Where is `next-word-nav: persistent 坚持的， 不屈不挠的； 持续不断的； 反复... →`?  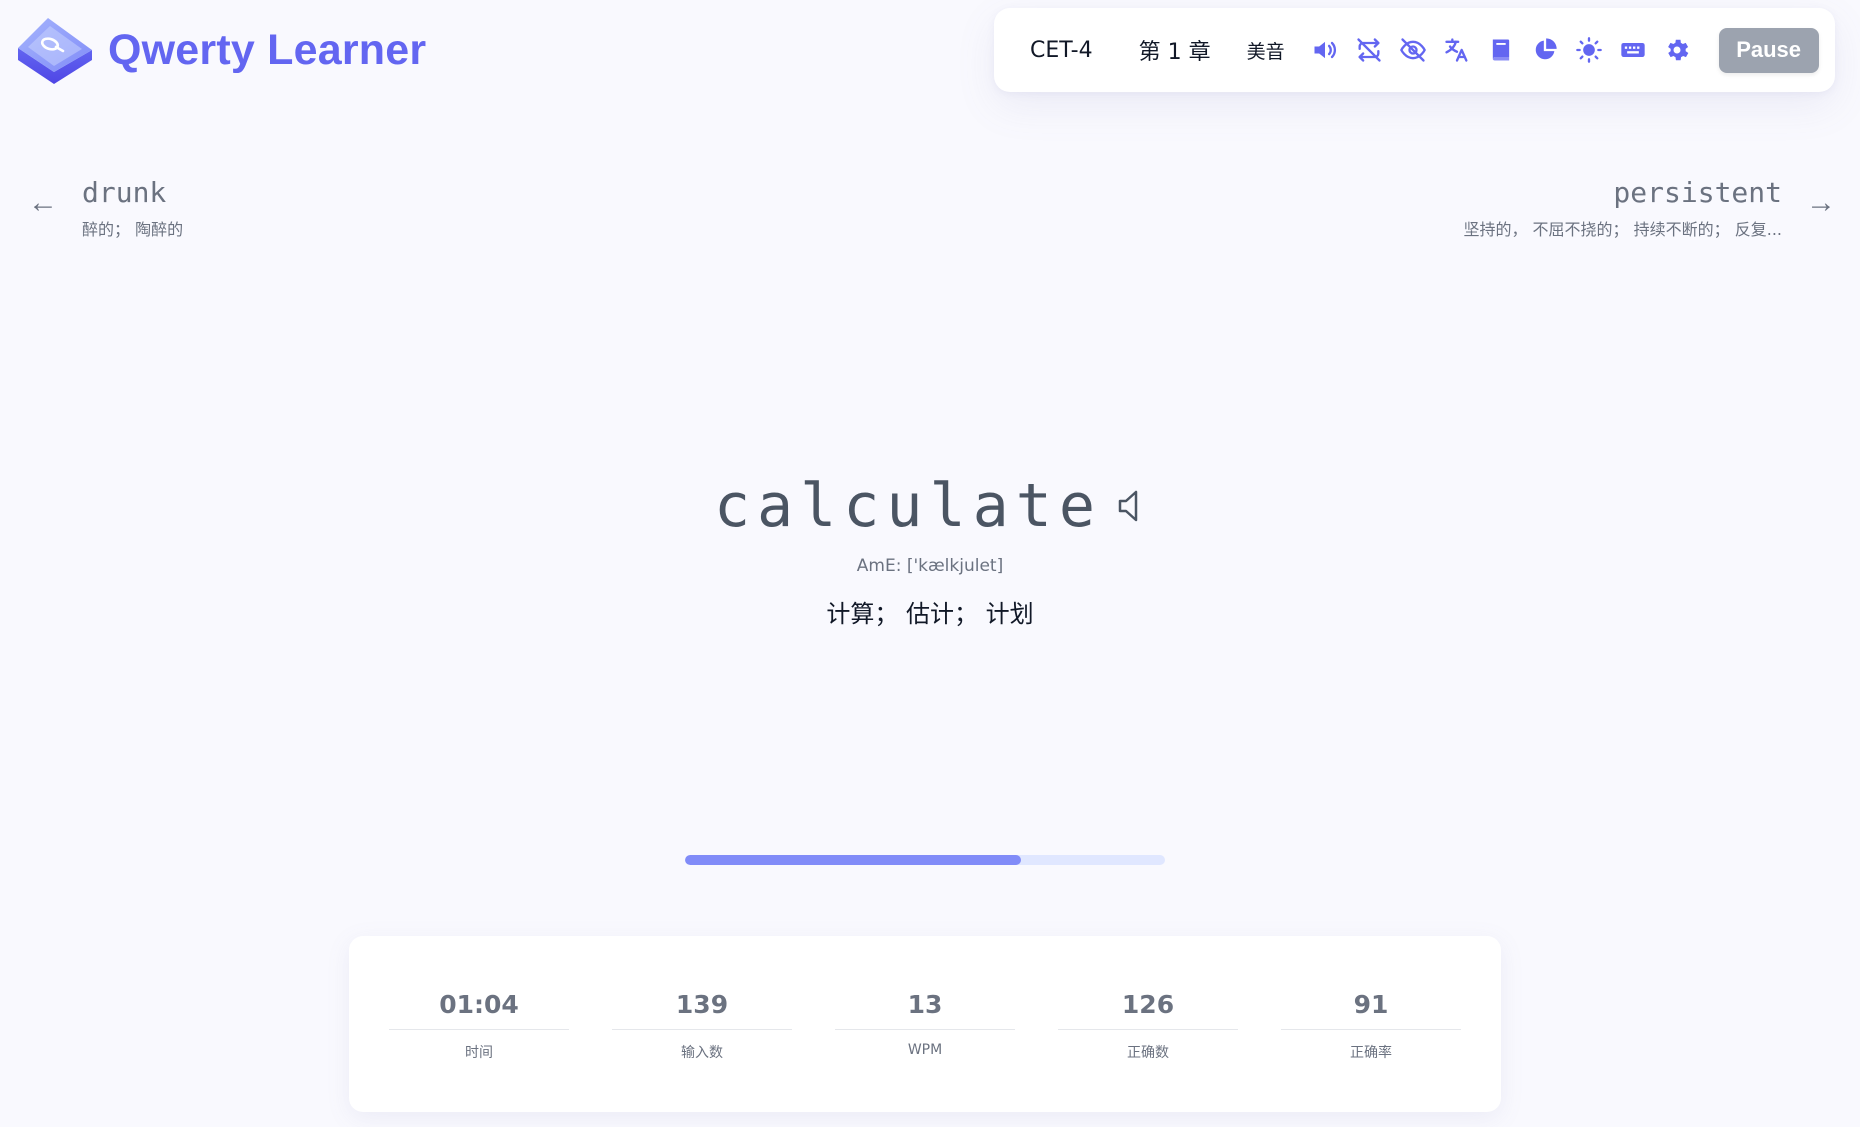
next-word-nav: persistent 坚持的， 不屈不挠的； 持续不断的； 反复... → is located at coordinates (1649, 208).